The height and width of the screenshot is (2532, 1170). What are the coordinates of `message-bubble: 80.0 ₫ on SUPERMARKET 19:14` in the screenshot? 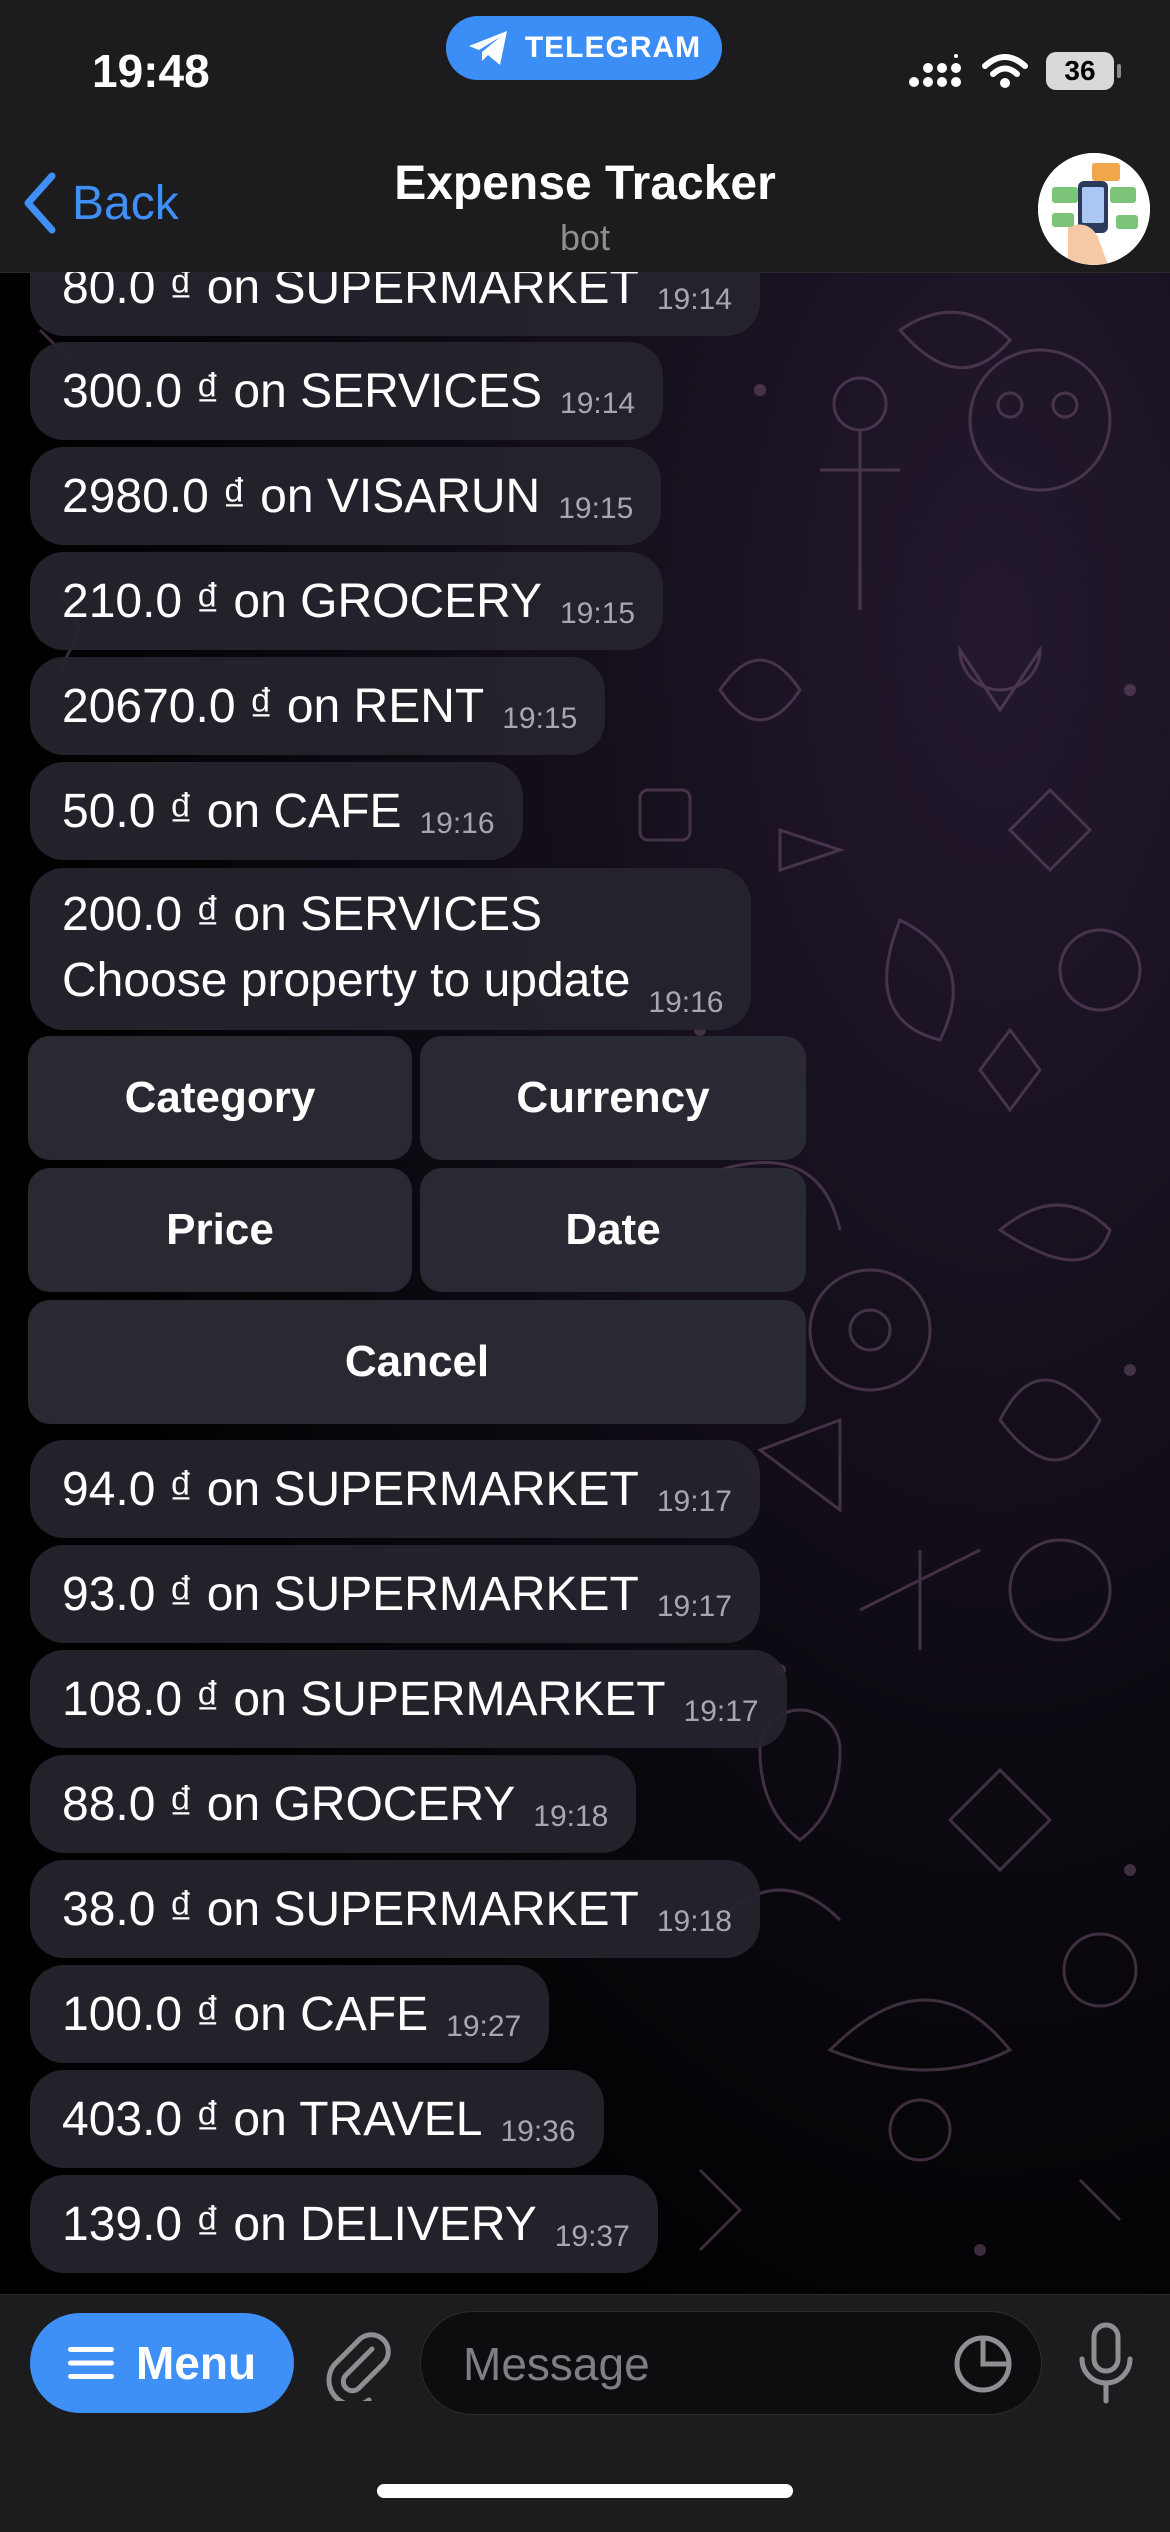 It's located at (395, 304).